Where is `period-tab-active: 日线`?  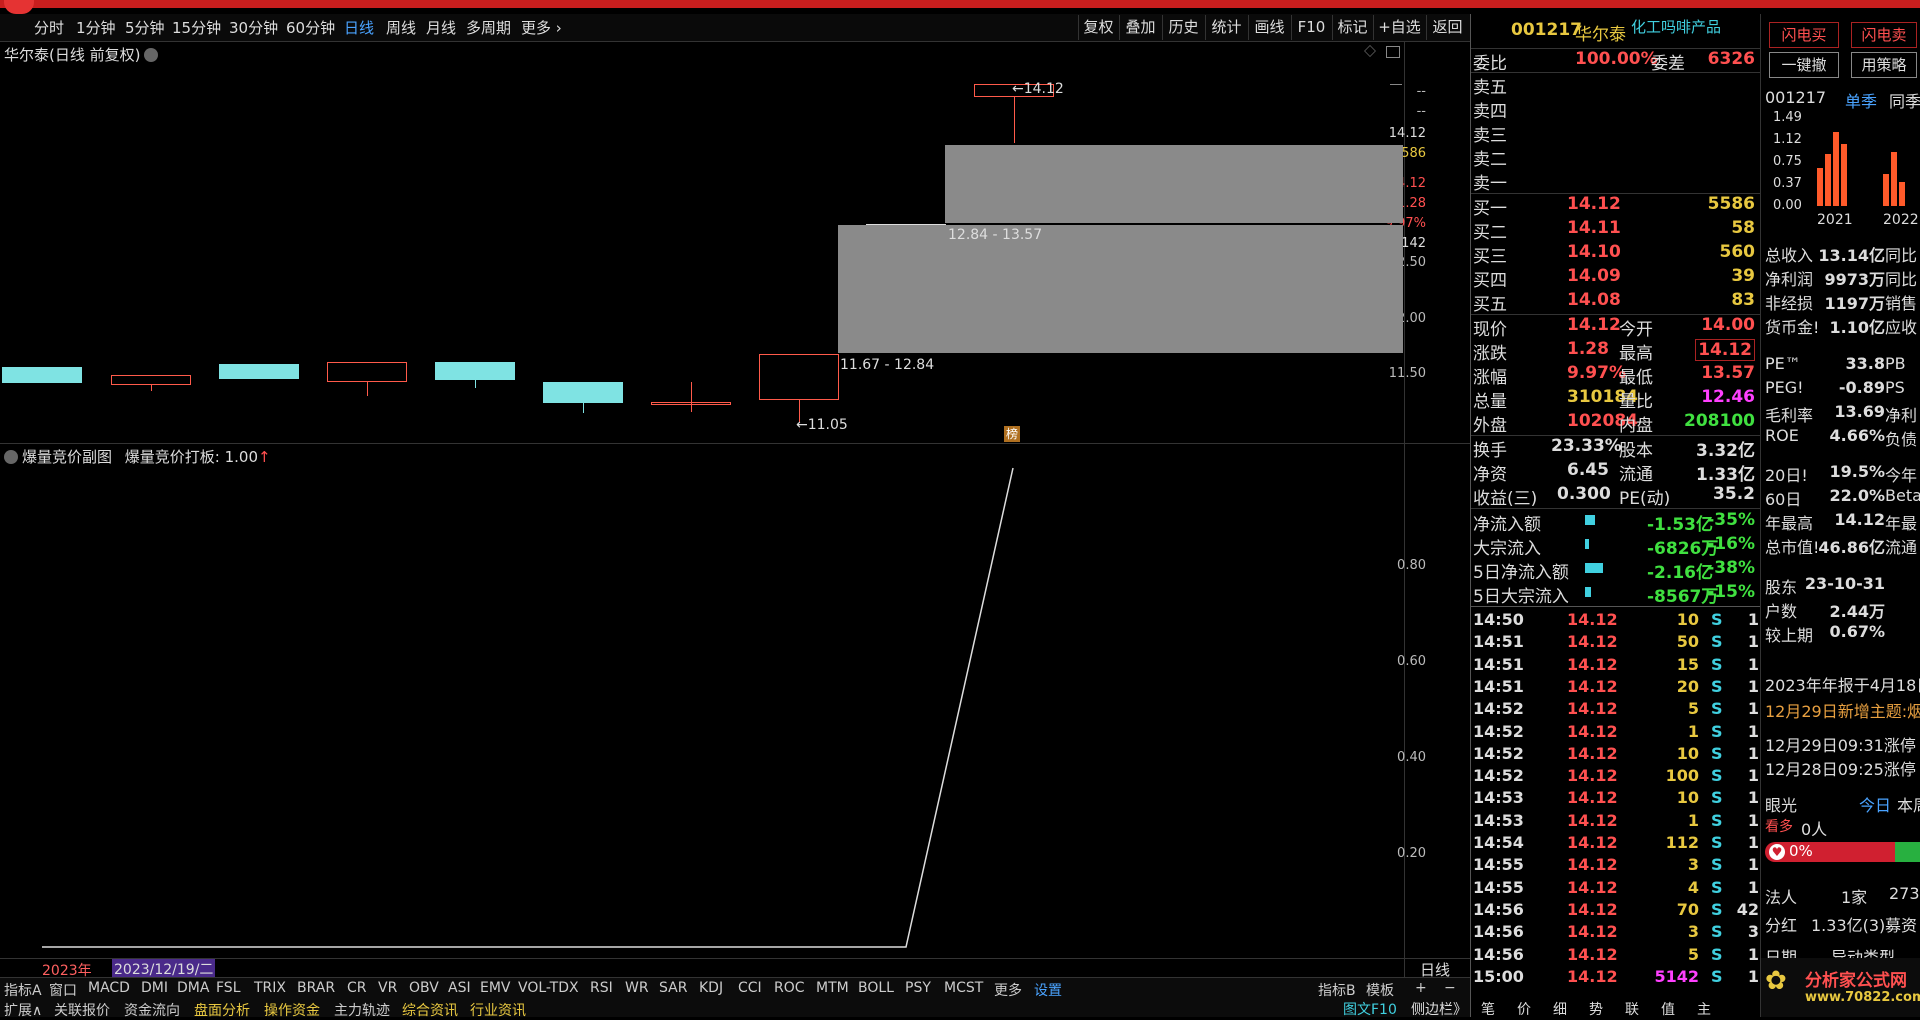 period-tab-active: 日线 is located at coordinates (359, 27).